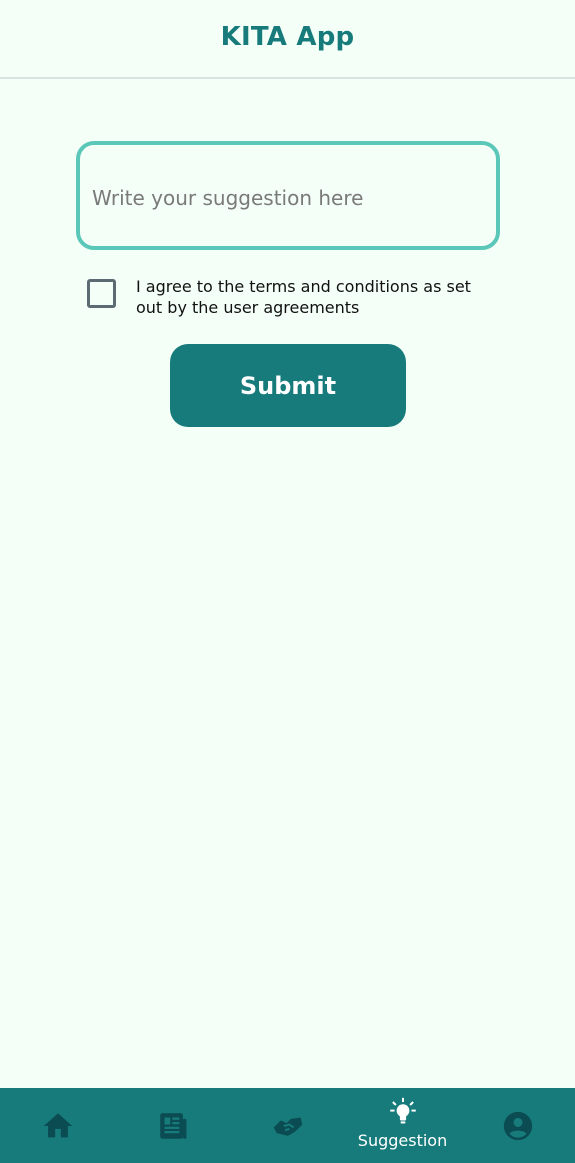 This screenshot has height=1163, width=575. What do you see at coordinates (402, 1125) in the screenshot?
I see `nav-item-suggestion: Suggestion` at bounding box center [402, 1125].